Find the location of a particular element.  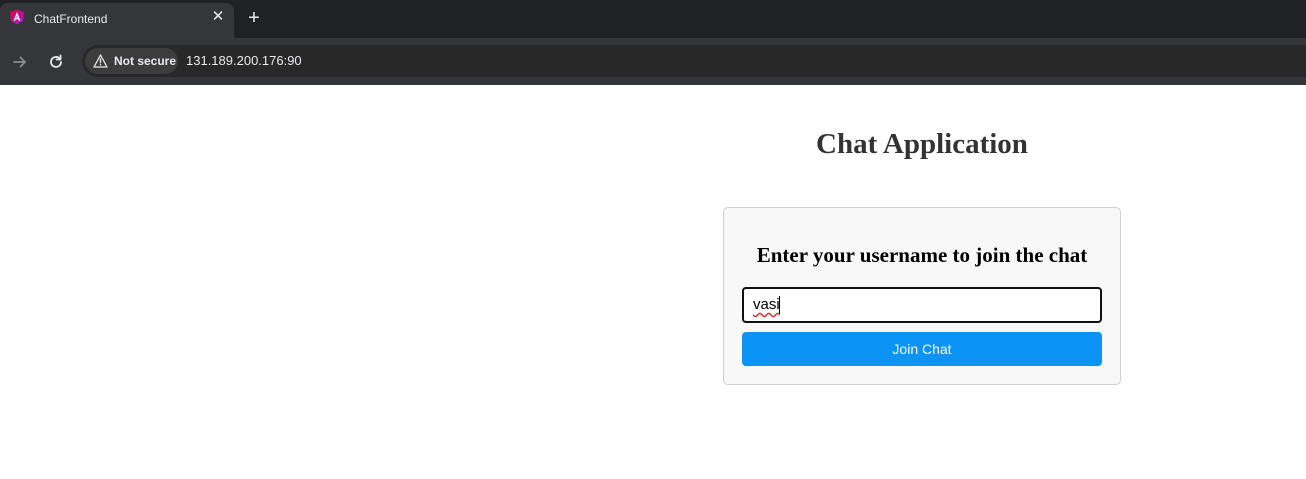

close-icon: ✕ is located at coordinates (218, 17).